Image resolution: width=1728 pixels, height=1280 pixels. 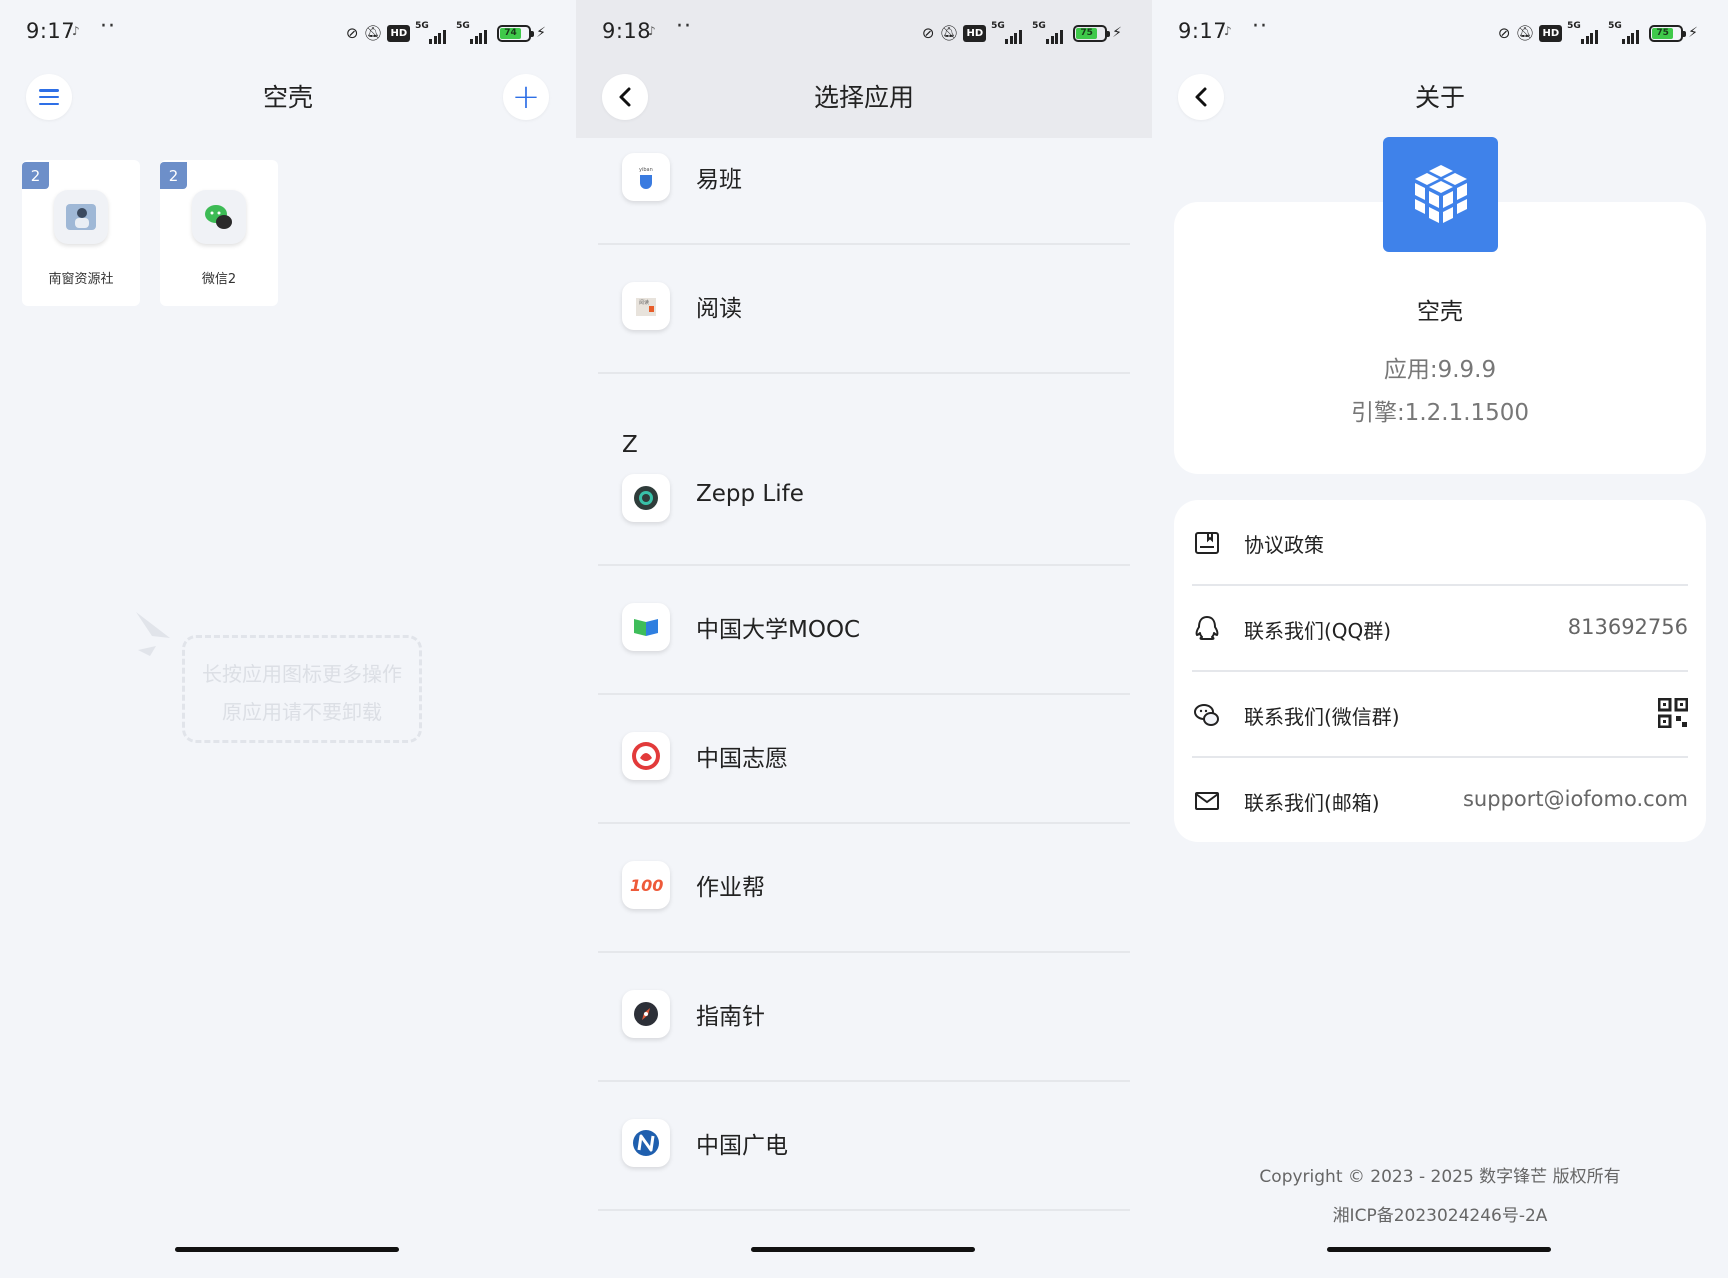 I want to click on svg-text: 100, so click(x=646, y=885).